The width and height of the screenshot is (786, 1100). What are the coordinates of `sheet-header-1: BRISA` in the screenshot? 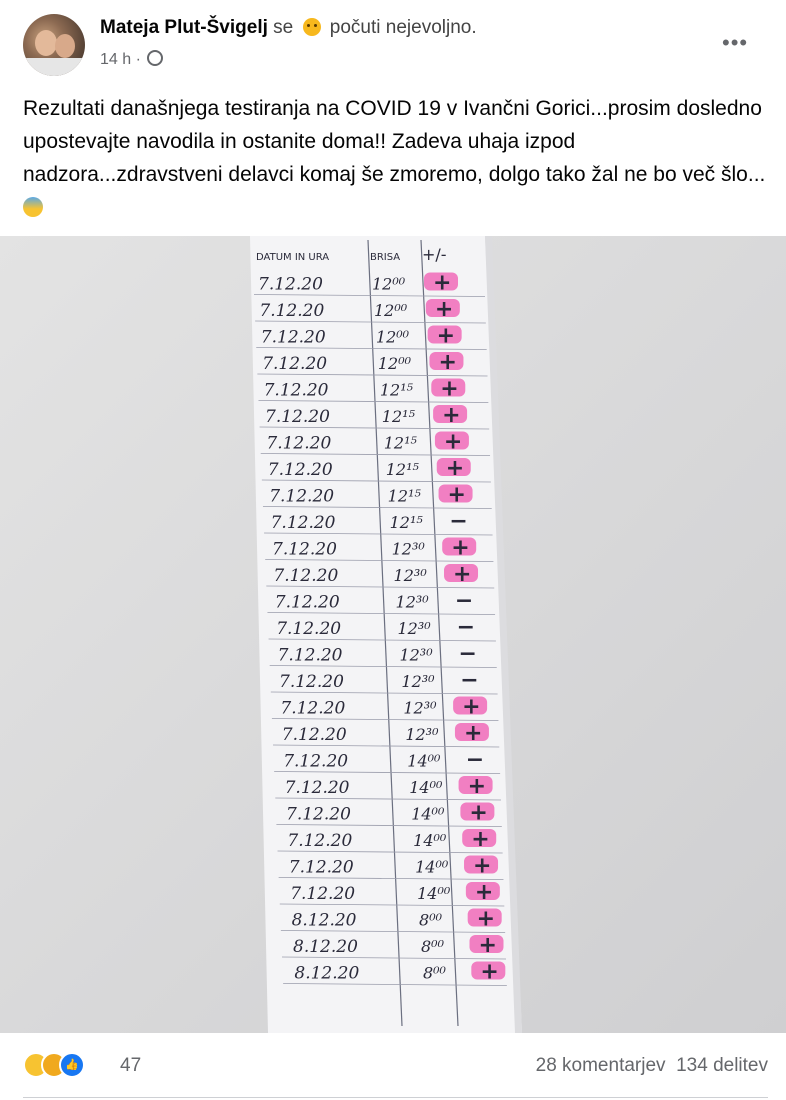 It's located at (385, 257).